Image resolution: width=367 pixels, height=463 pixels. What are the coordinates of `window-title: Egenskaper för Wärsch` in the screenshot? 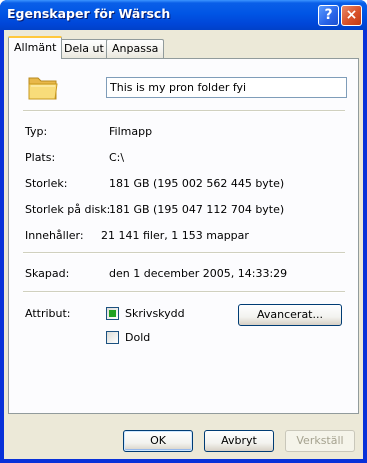 It's located at (89, 13).